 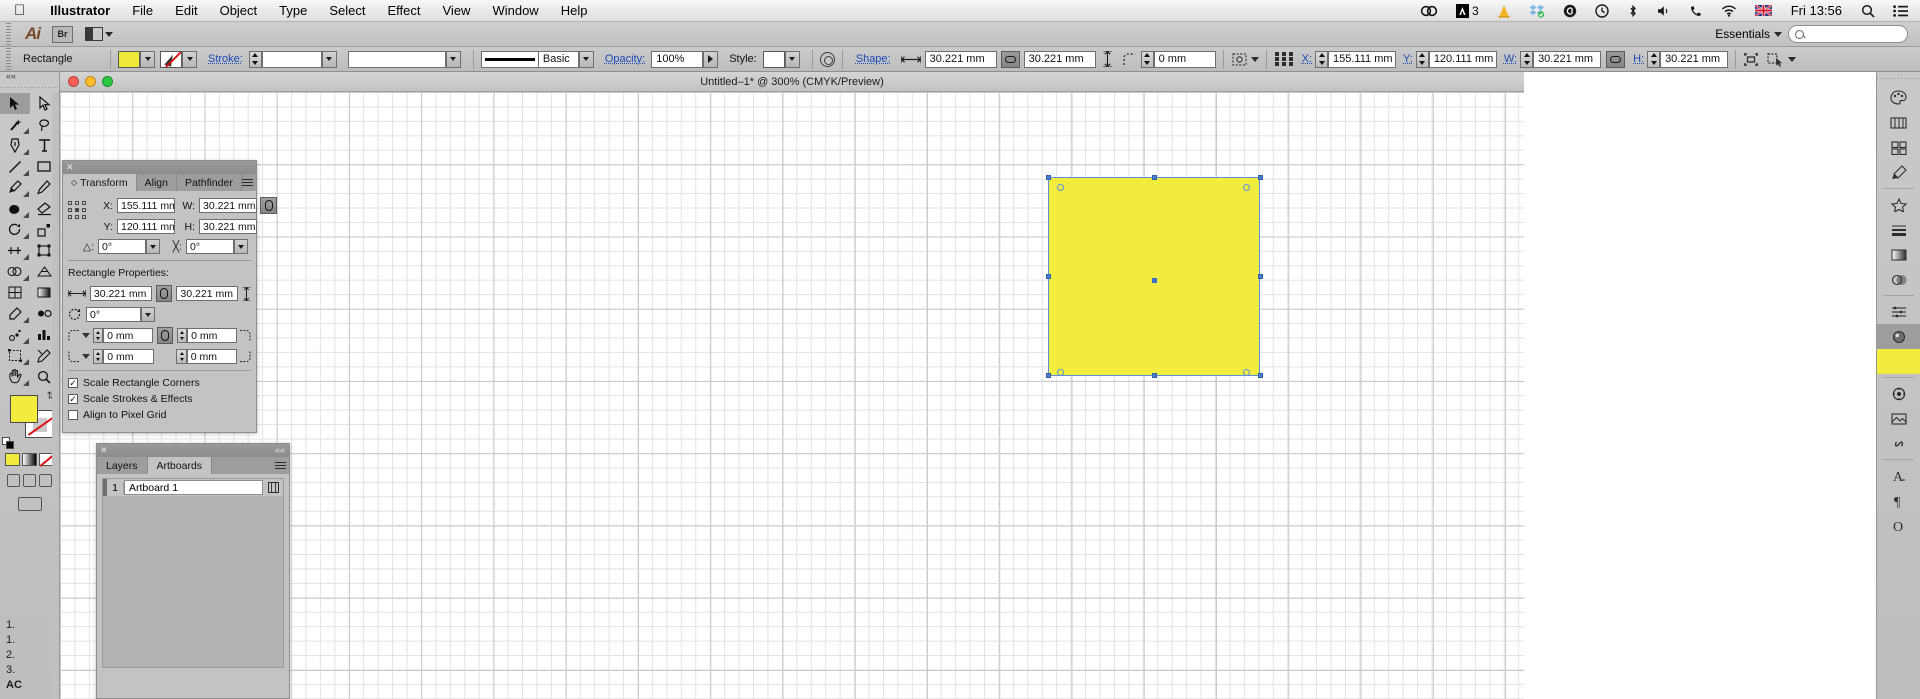 I want to click on opacity-field: 100%, so click(x=677, y=59).